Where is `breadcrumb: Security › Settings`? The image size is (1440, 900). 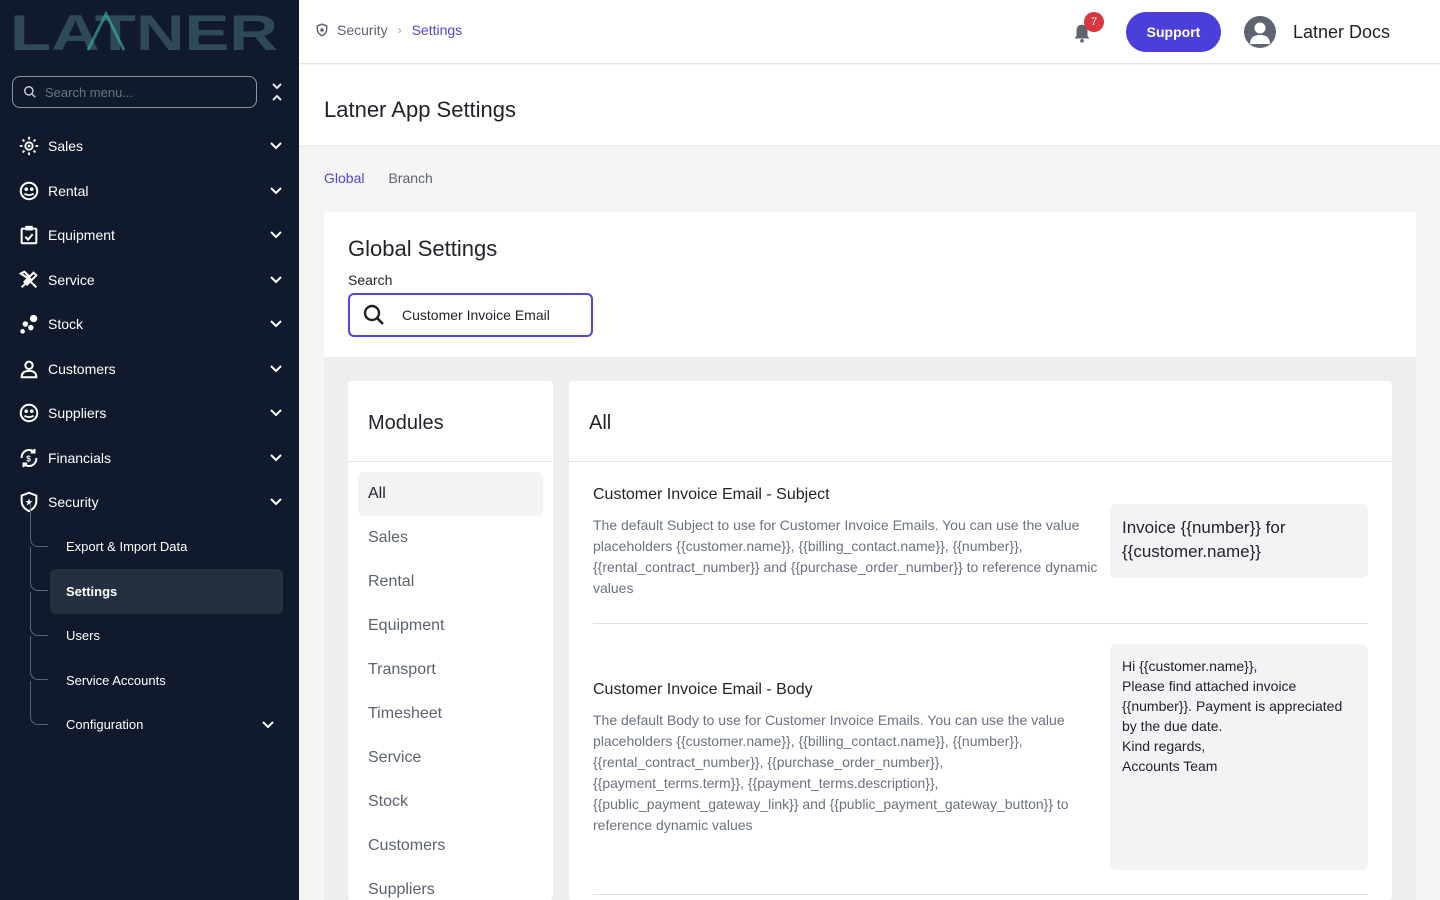 breadcrumb: Security › Settings is located at coordinates (388, 30).